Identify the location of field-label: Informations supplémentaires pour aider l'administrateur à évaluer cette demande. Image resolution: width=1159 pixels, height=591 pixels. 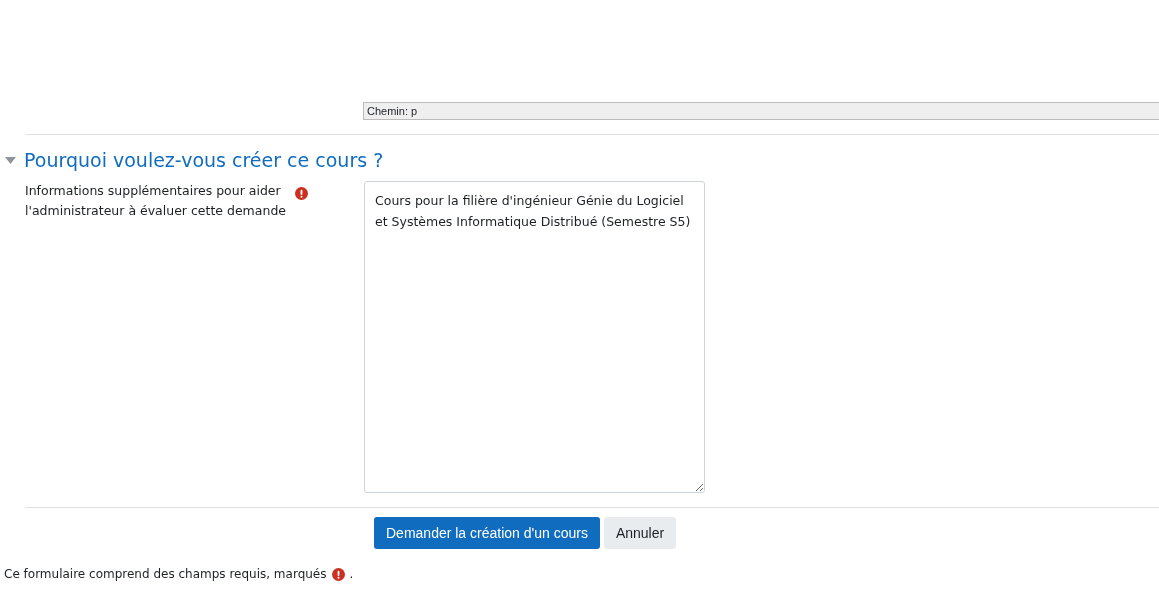
(156, 201).